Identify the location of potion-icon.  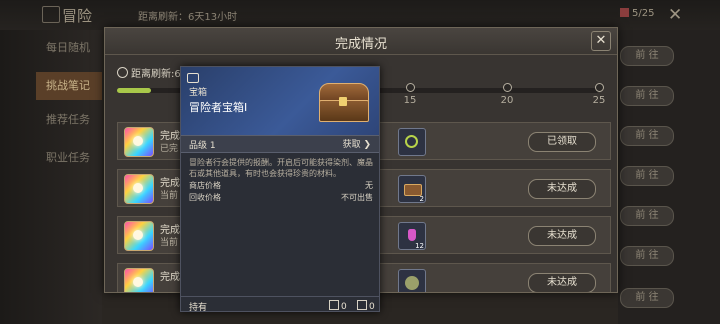
(412, 235).